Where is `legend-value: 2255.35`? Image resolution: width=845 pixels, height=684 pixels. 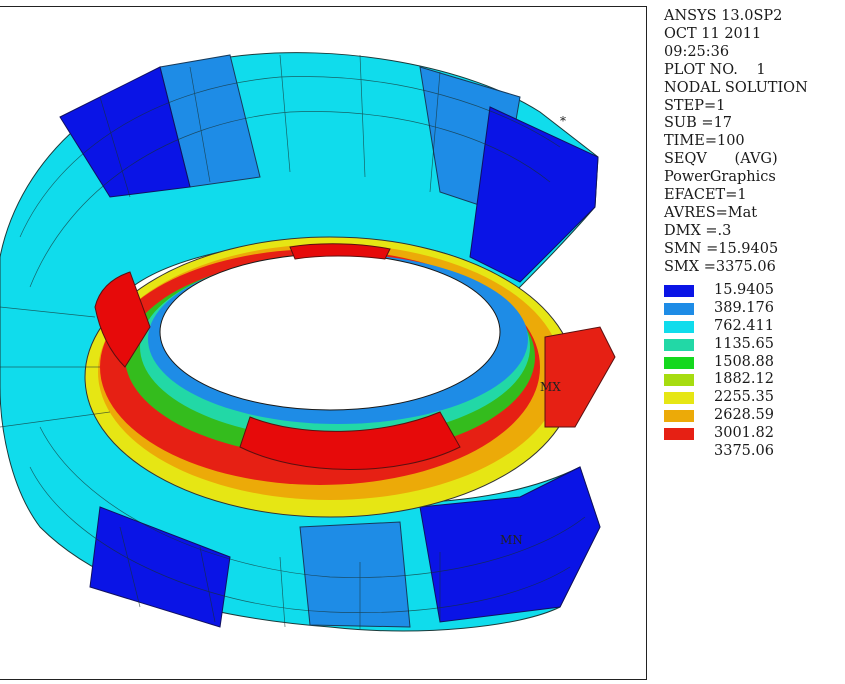
legend-value: 2255.35 is located at coordinates (744, 398).